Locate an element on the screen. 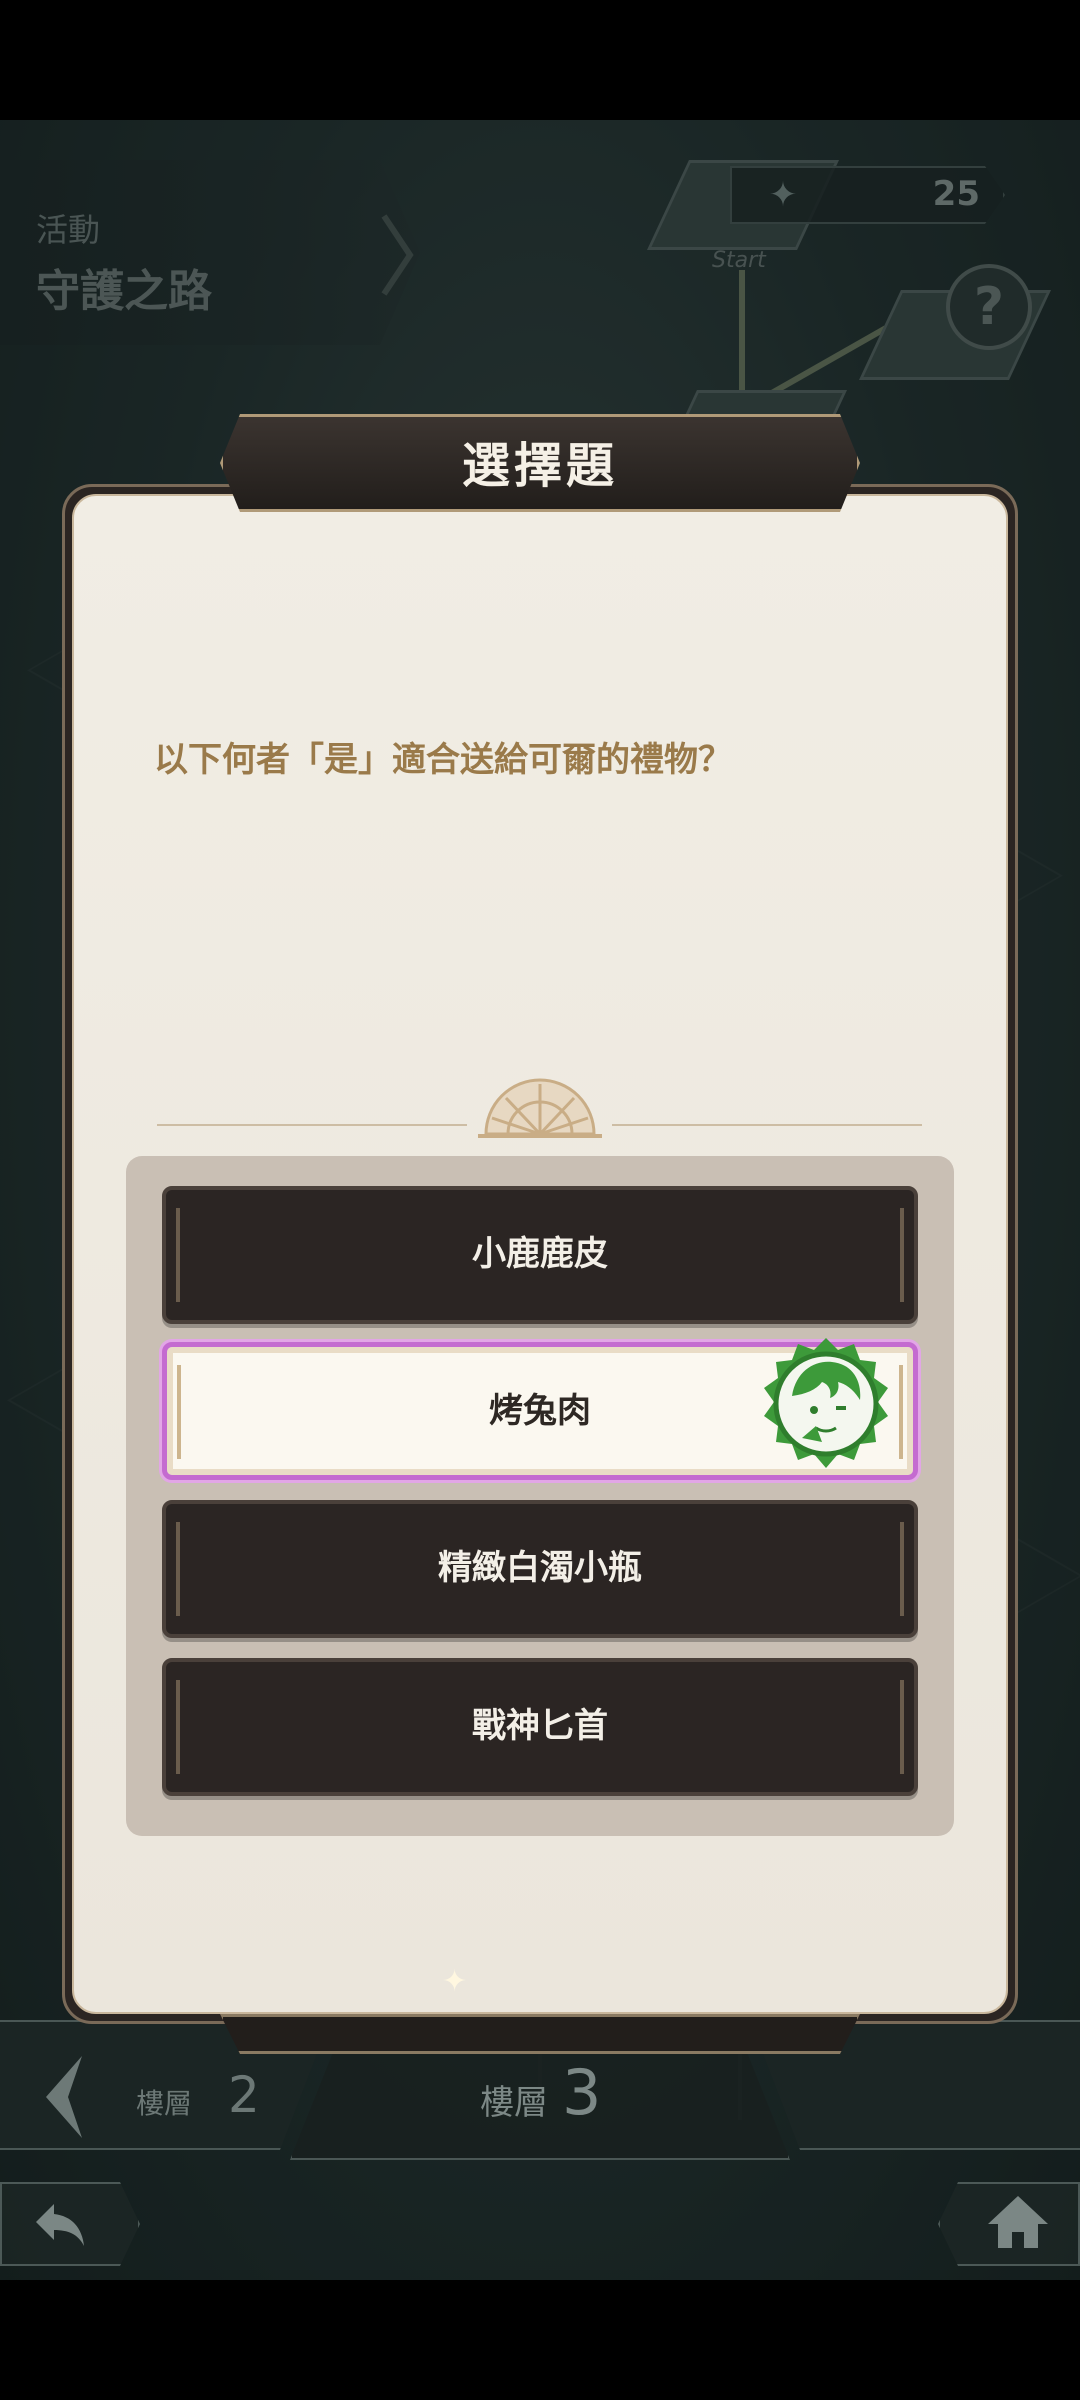 Image resolution: width=1080 pixels, height=2400 pixels. current-floor-number: 3 is located at coordinates (582, 2092).